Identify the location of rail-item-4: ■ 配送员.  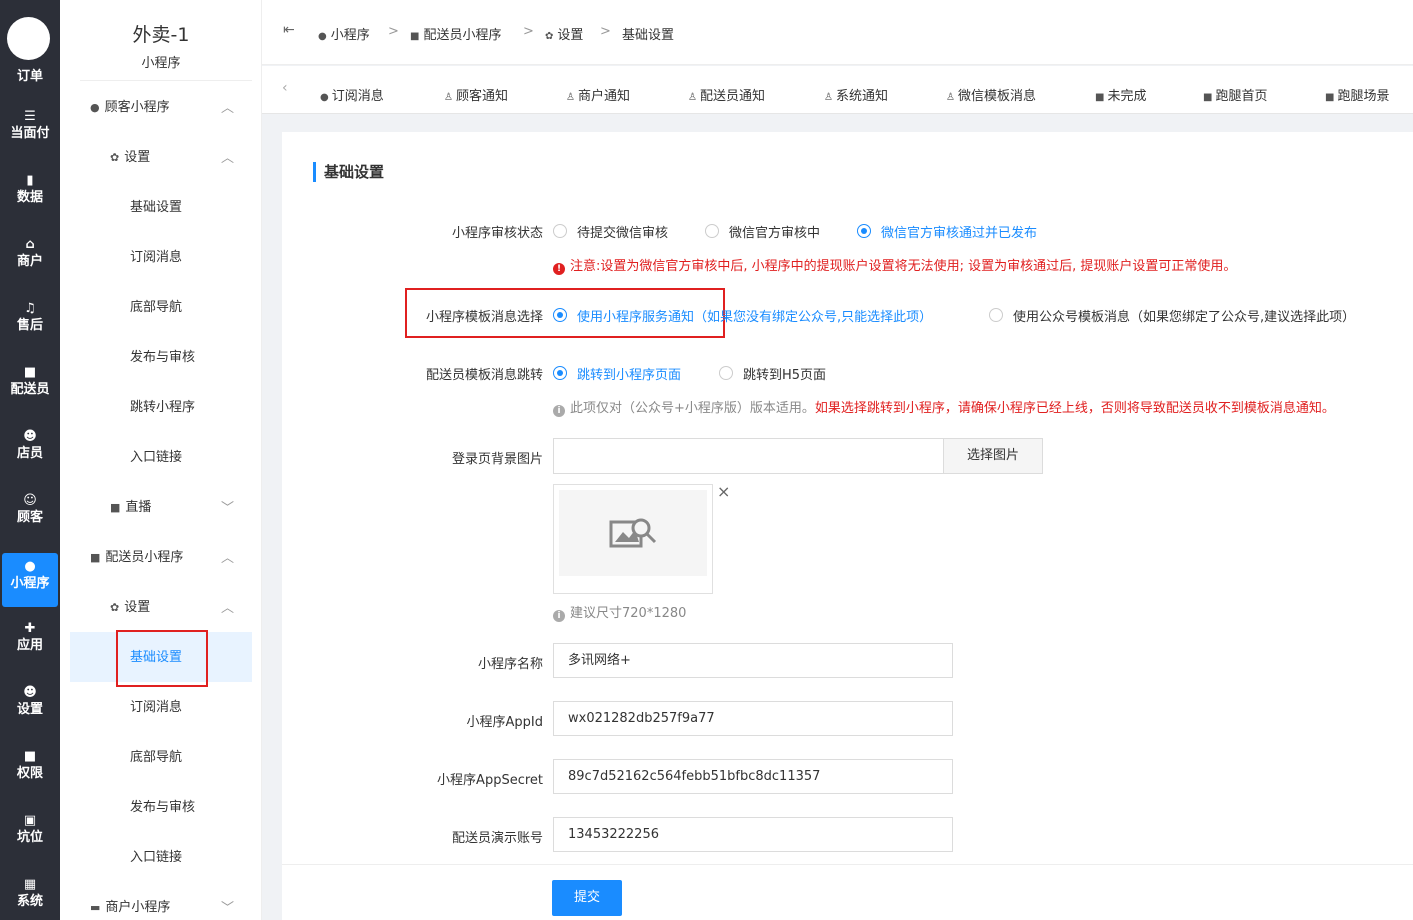
(30, 382).